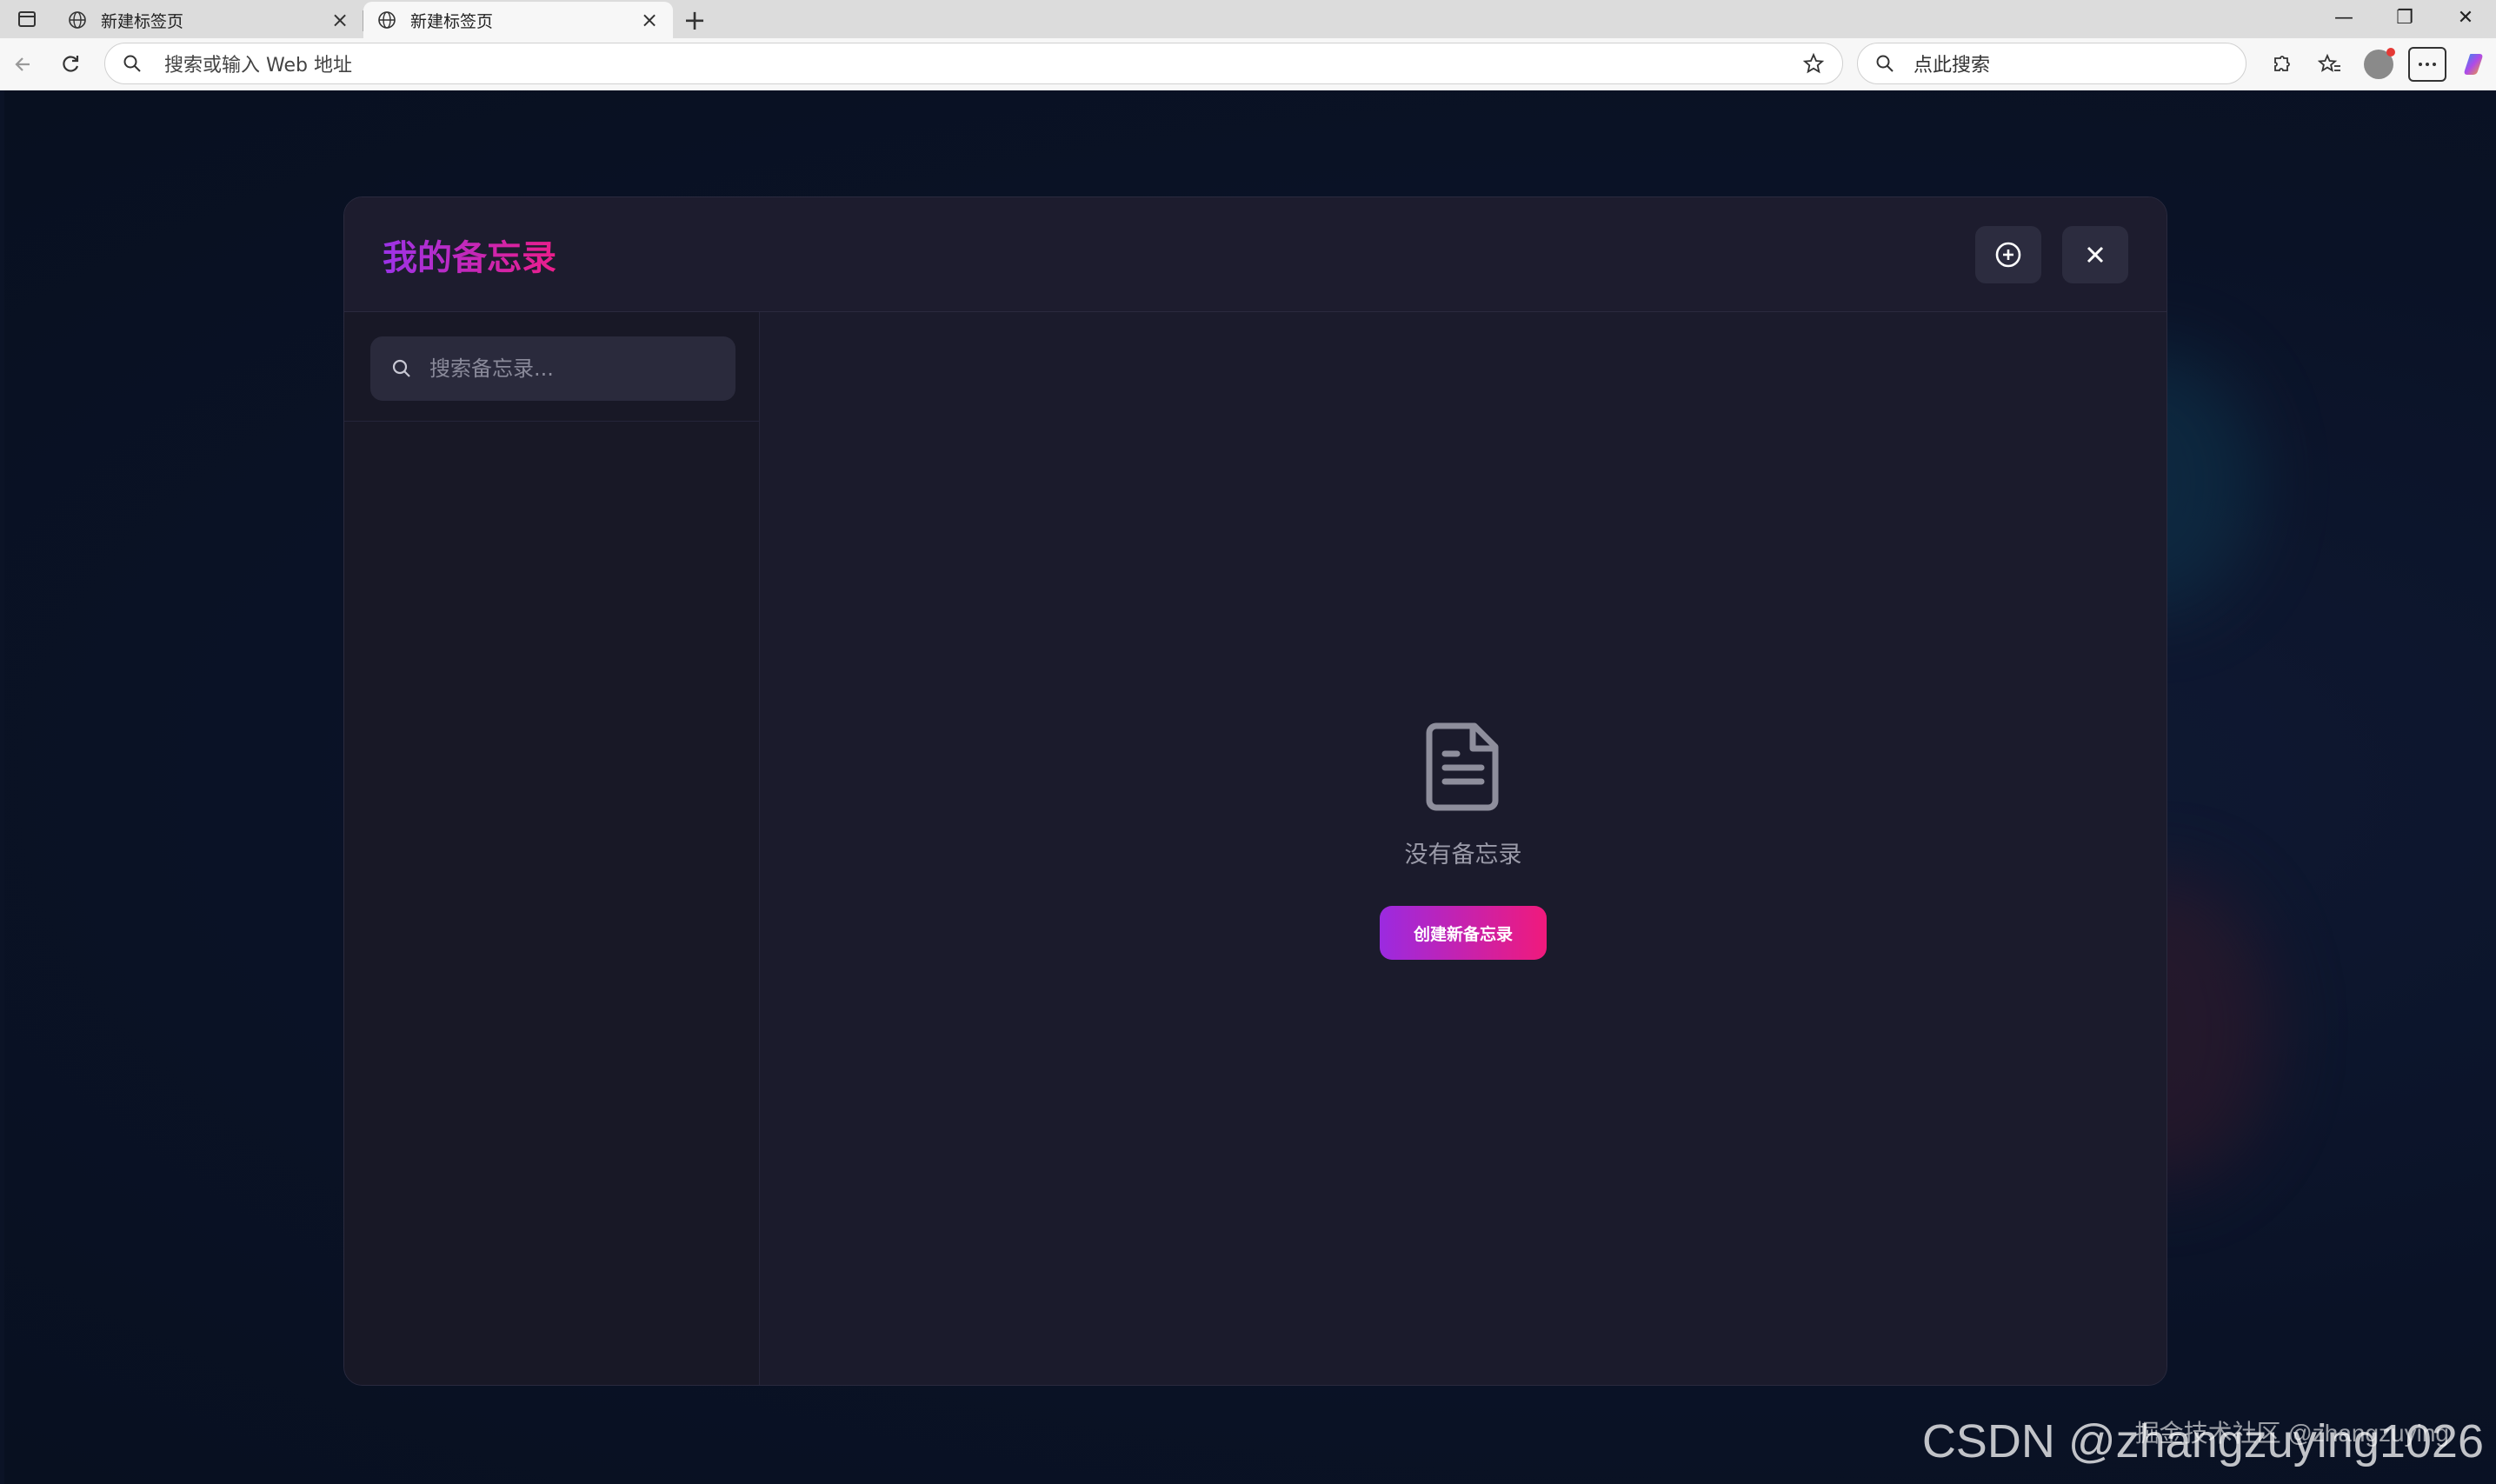 The height and width of the screenshot is (1484, 2496). What do you see at coordinates (1248, 19) in the screenshot?
I see `browser-tab-bar: 新建标签页 × 新建标签页 × + — ❐ ✕` at bounding box center [1248, 19].